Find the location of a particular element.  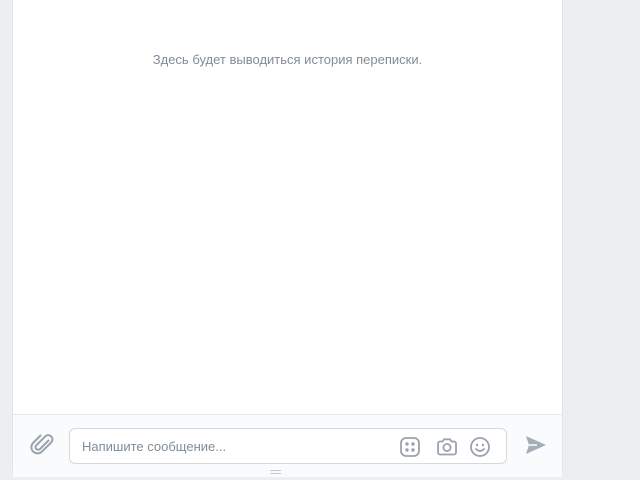

sticker-grid-icon is located at coordinates (410, 447).